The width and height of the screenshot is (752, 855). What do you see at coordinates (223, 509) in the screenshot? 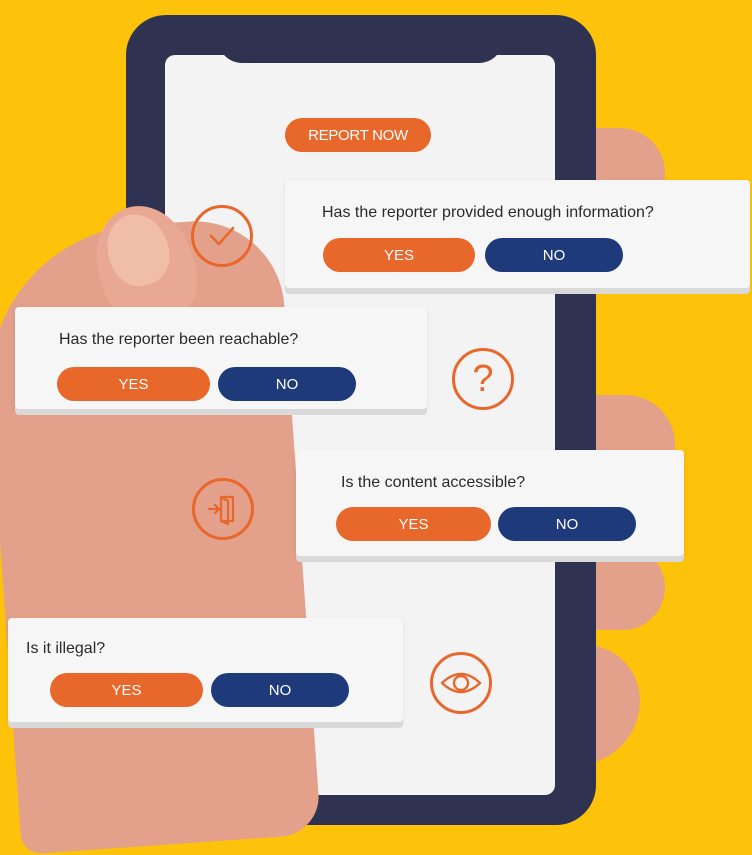
I see `door-exit-icon` at bounding box center [223, 509].